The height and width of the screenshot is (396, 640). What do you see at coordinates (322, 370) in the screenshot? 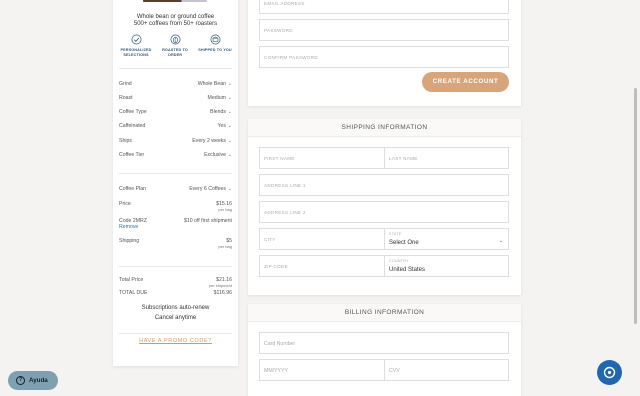
I see `expiry-field: MM/YYYY` at bounding box center [322, 370].